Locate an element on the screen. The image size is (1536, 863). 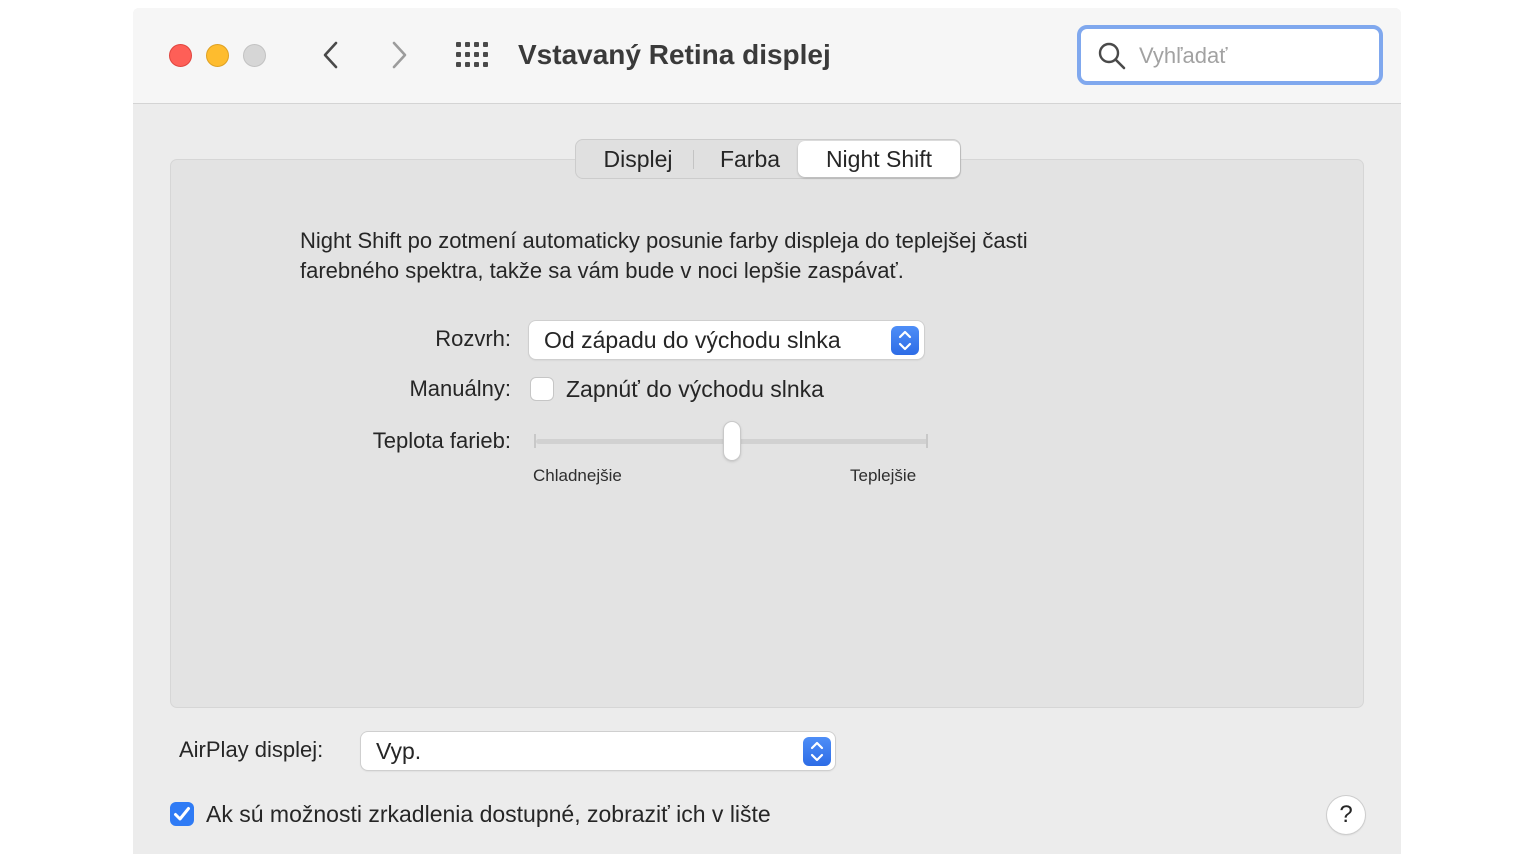
temperature-slider-thumb is located at coordinates (732, 441).